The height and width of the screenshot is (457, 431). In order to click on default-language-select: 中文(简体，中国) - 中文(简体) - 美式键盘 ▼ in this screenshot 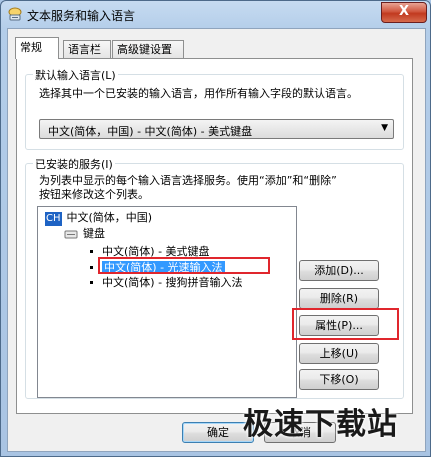, I will do `click(216, 129)`.